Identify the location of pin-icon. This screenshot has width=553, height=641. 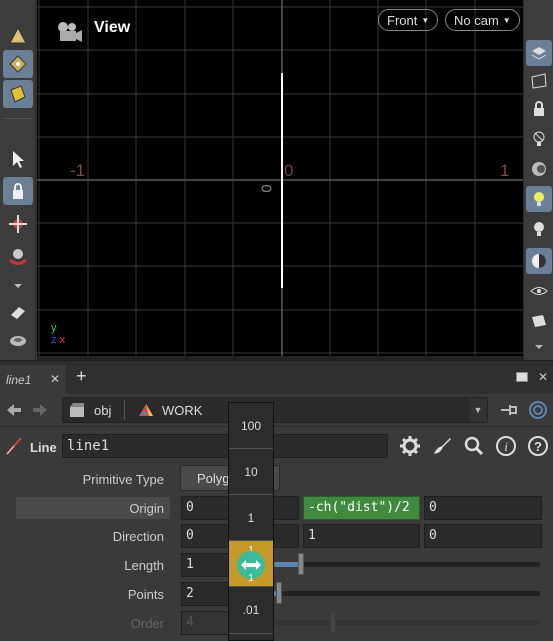
(509, 410).